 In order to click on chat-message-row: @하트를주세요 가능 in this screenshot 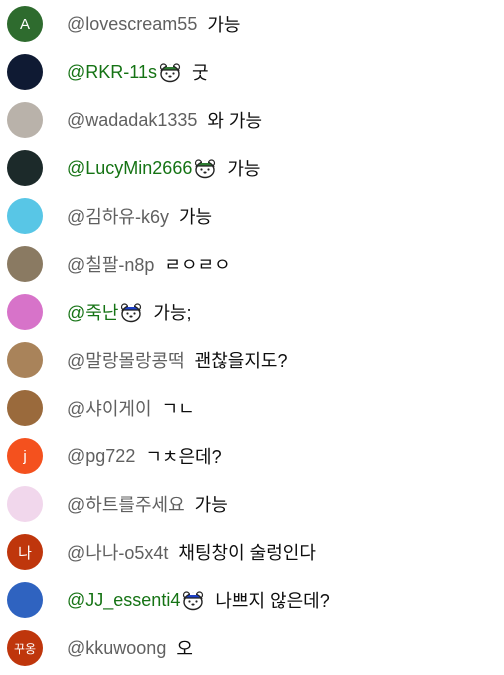, I will do `click(252, 504)`.